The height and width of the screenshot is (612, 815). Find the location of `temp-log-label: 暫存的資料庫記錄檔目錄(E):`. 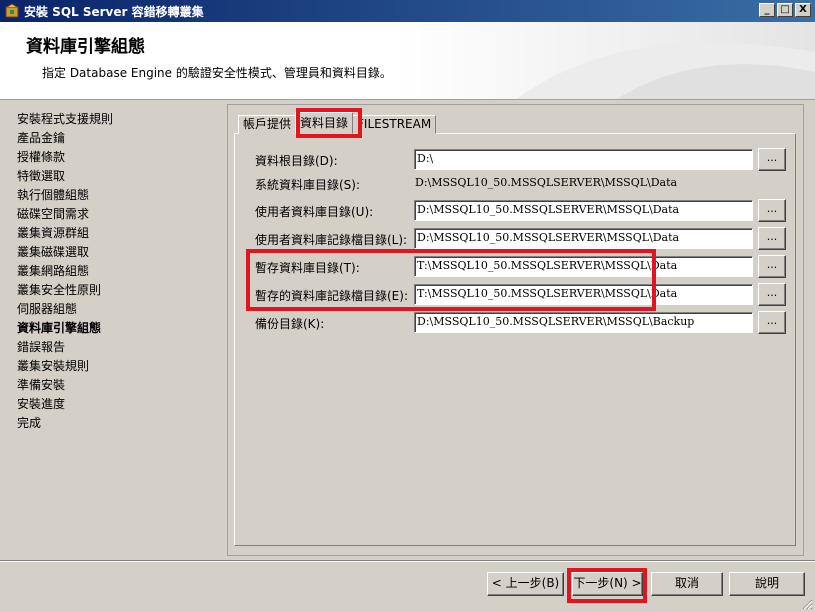

temp-log-label: 暫存的資料庫記錄檔目錄(E): is located at coordinates (331, 296).